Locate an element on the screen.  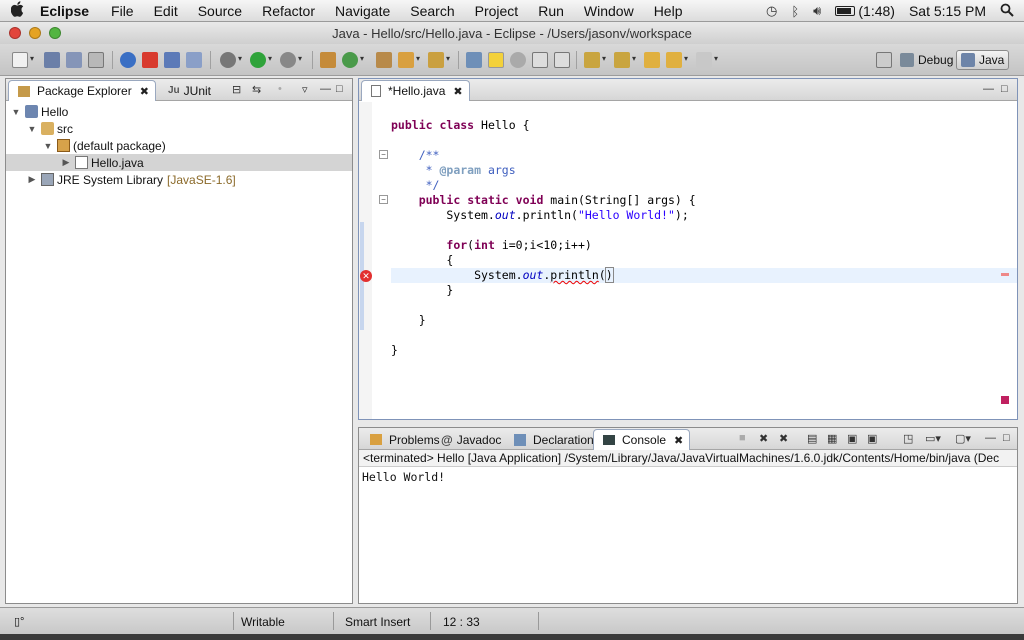
tab-declaration: Declaration is located at coordinates (552, 439).